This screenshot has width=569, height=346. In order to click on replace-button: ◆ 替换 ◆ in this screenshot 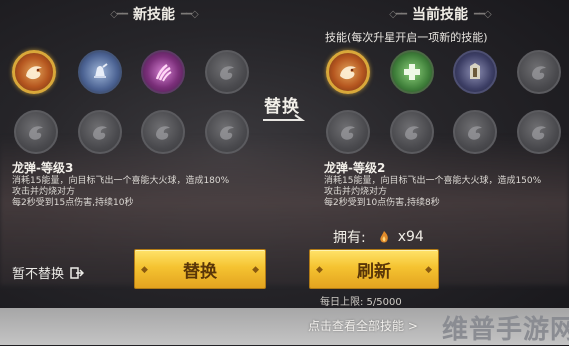, I will do `click(200, 269)`.